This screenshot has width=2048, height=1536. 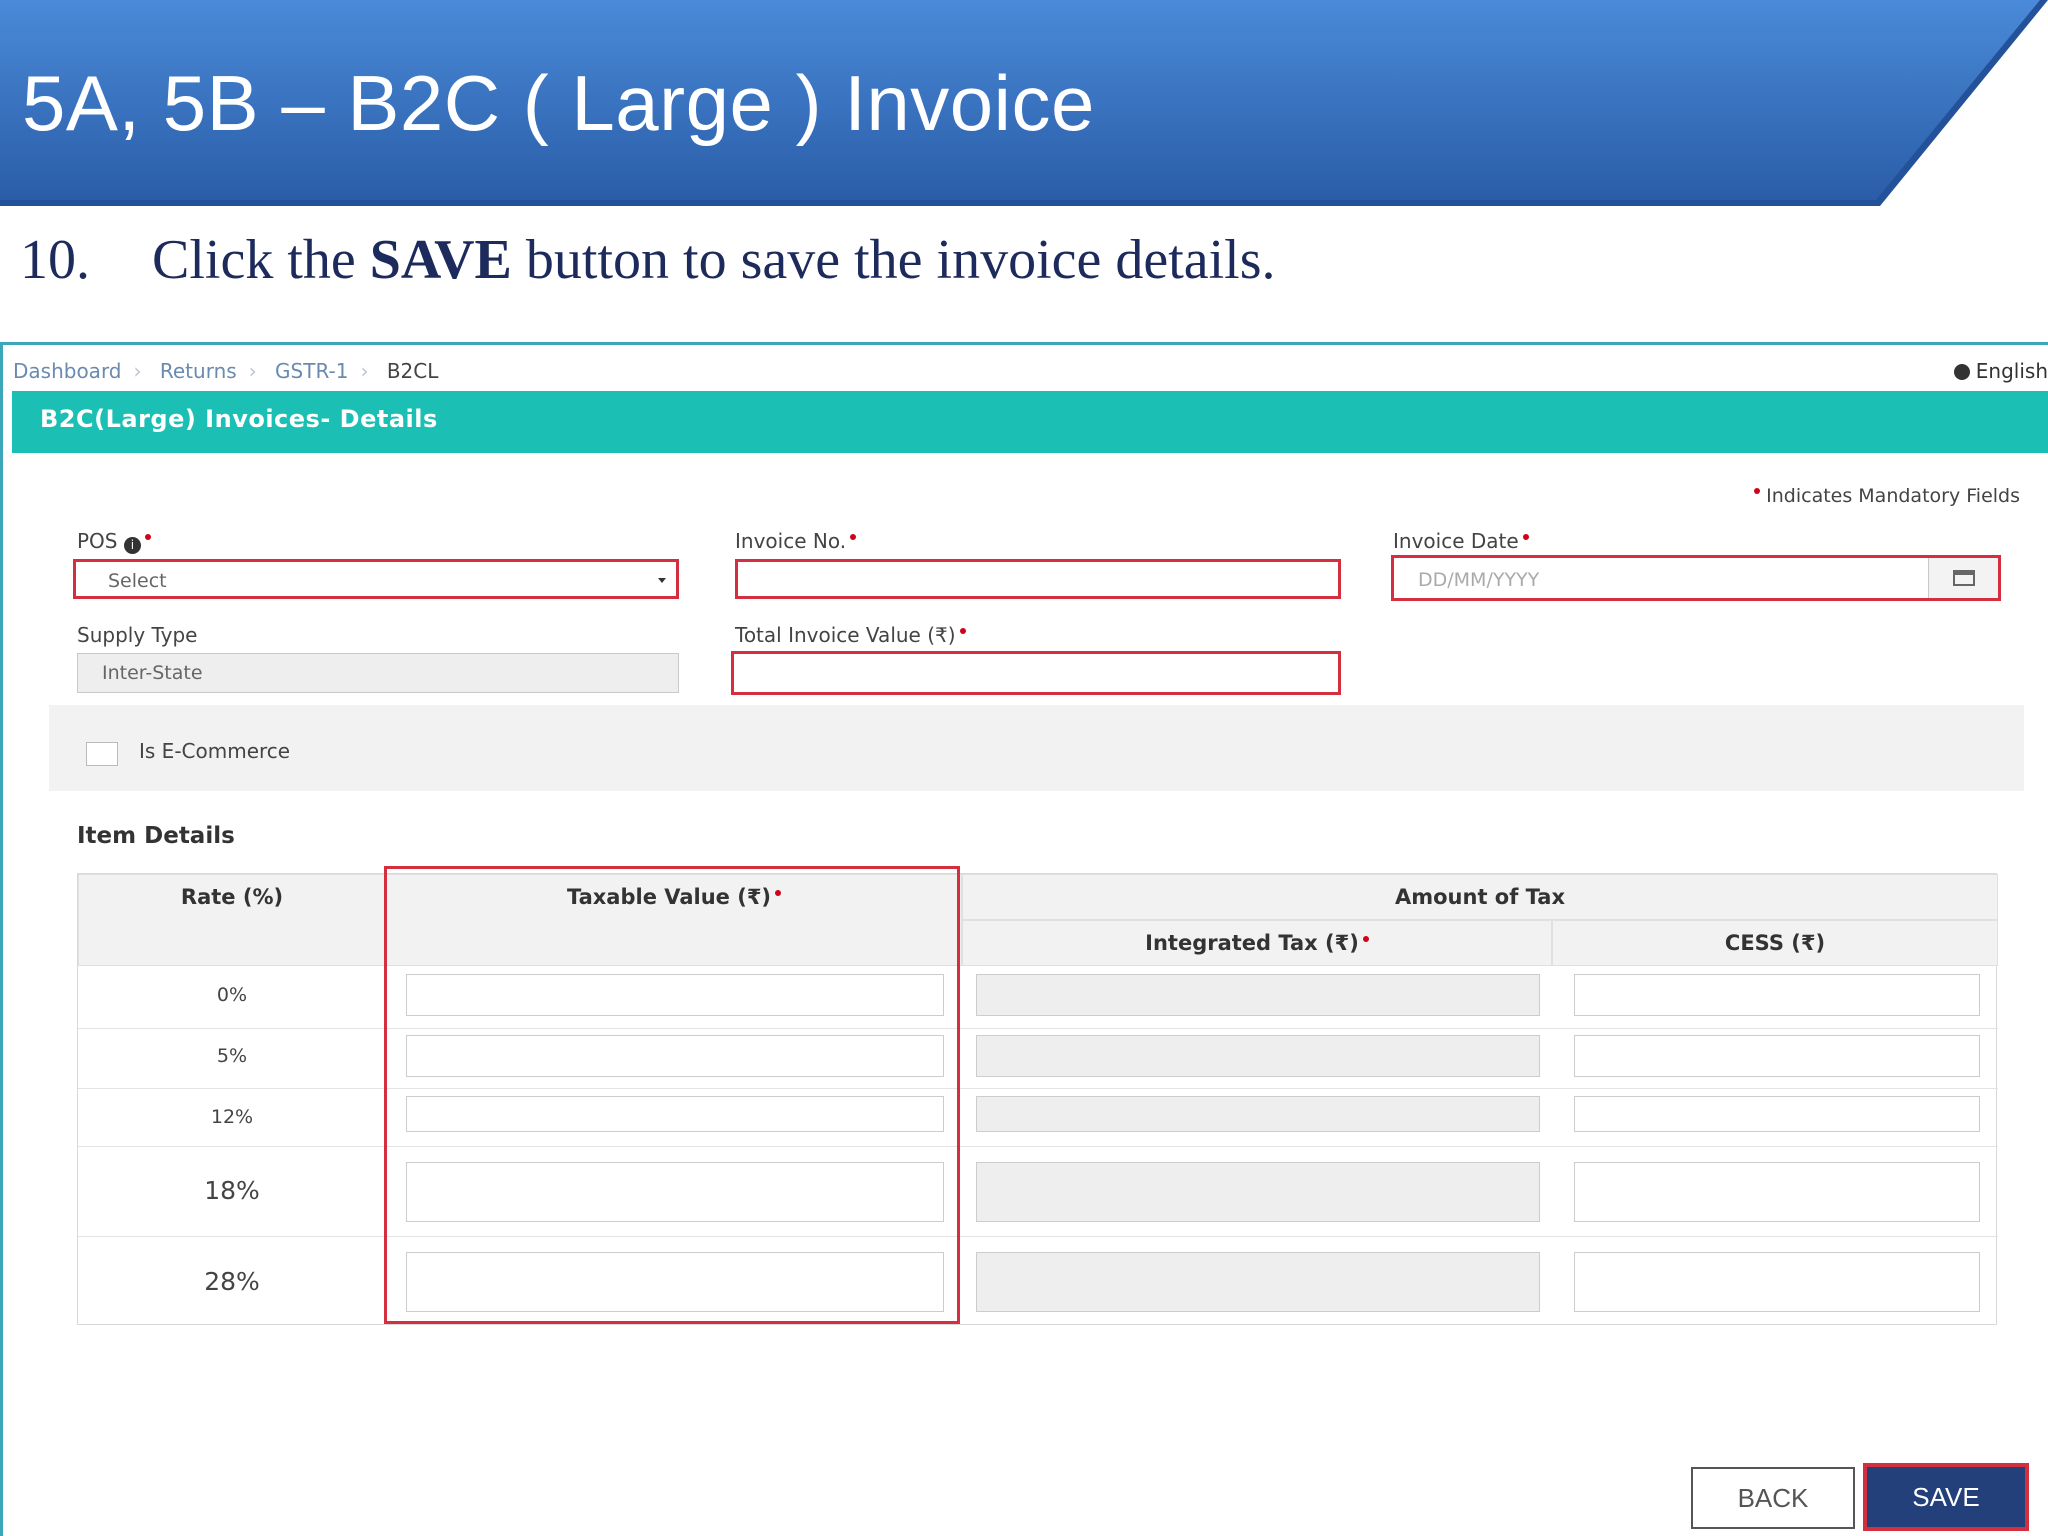 I want to click on breadcrumb-returns: Returns, so click(x=198, y=371).